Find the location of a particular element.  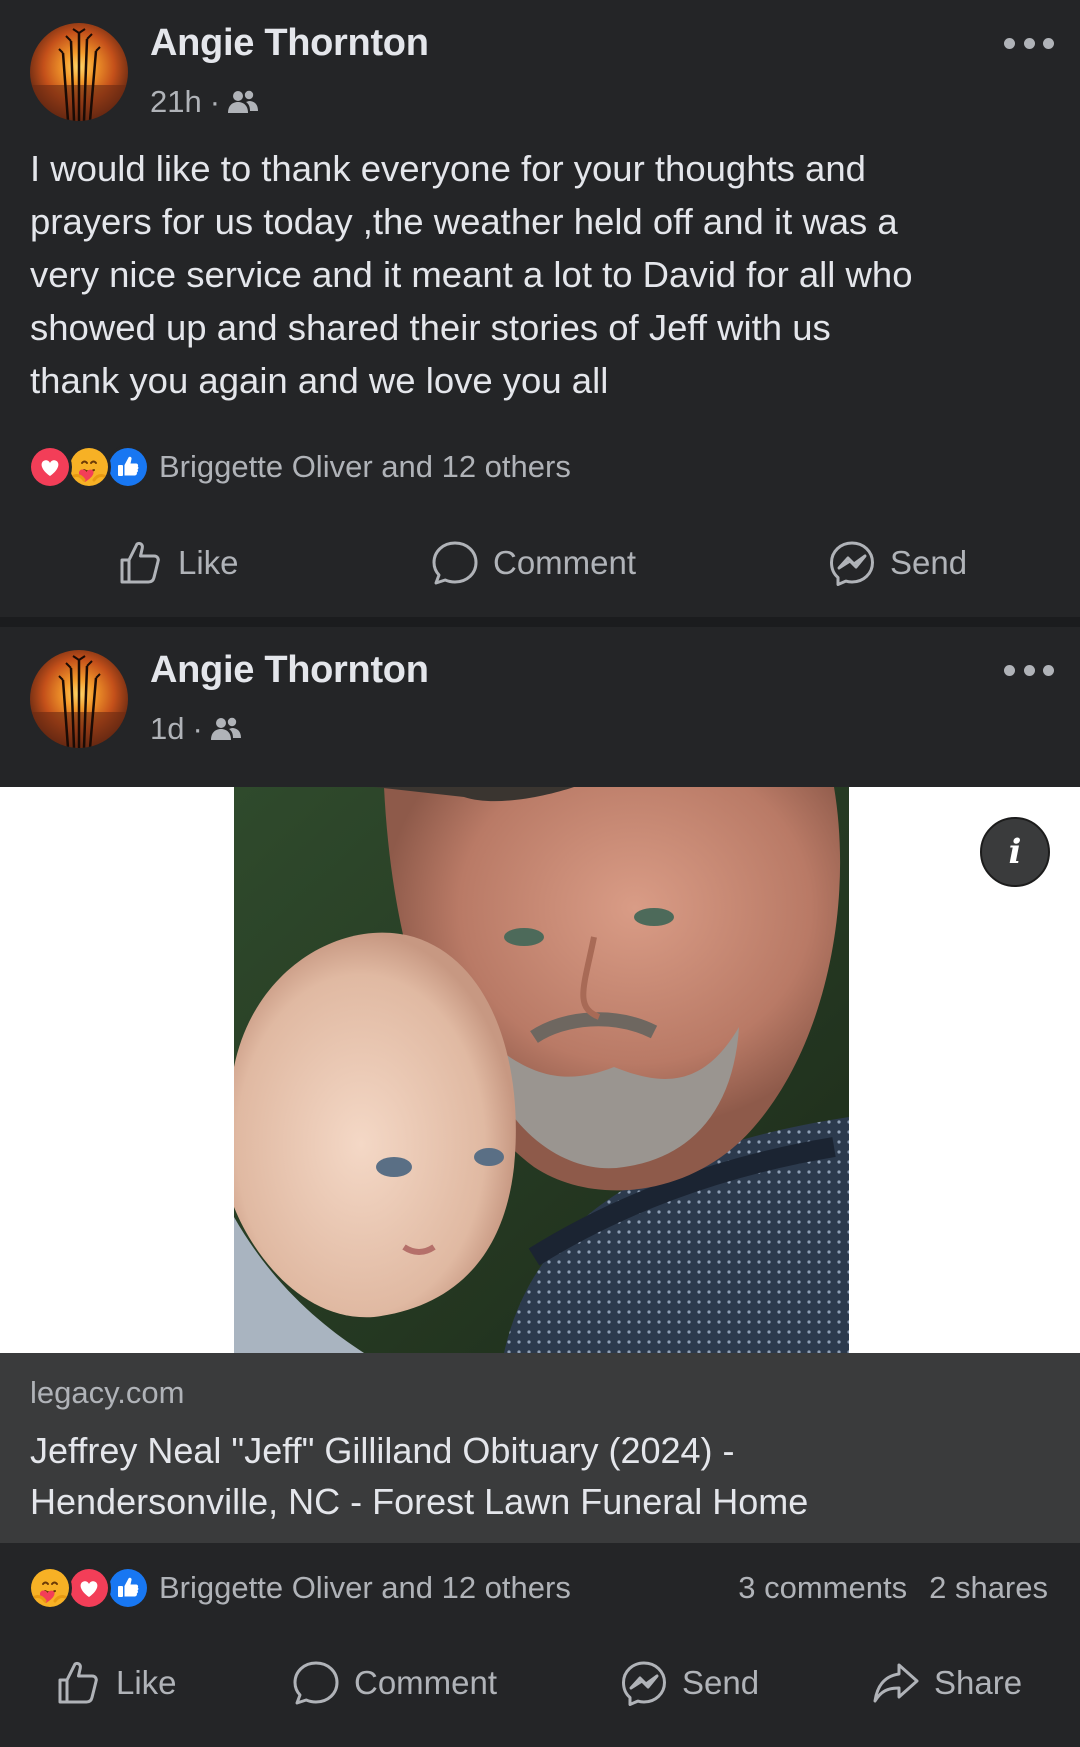

post-time: 1d is located at coordinates (167, 729).